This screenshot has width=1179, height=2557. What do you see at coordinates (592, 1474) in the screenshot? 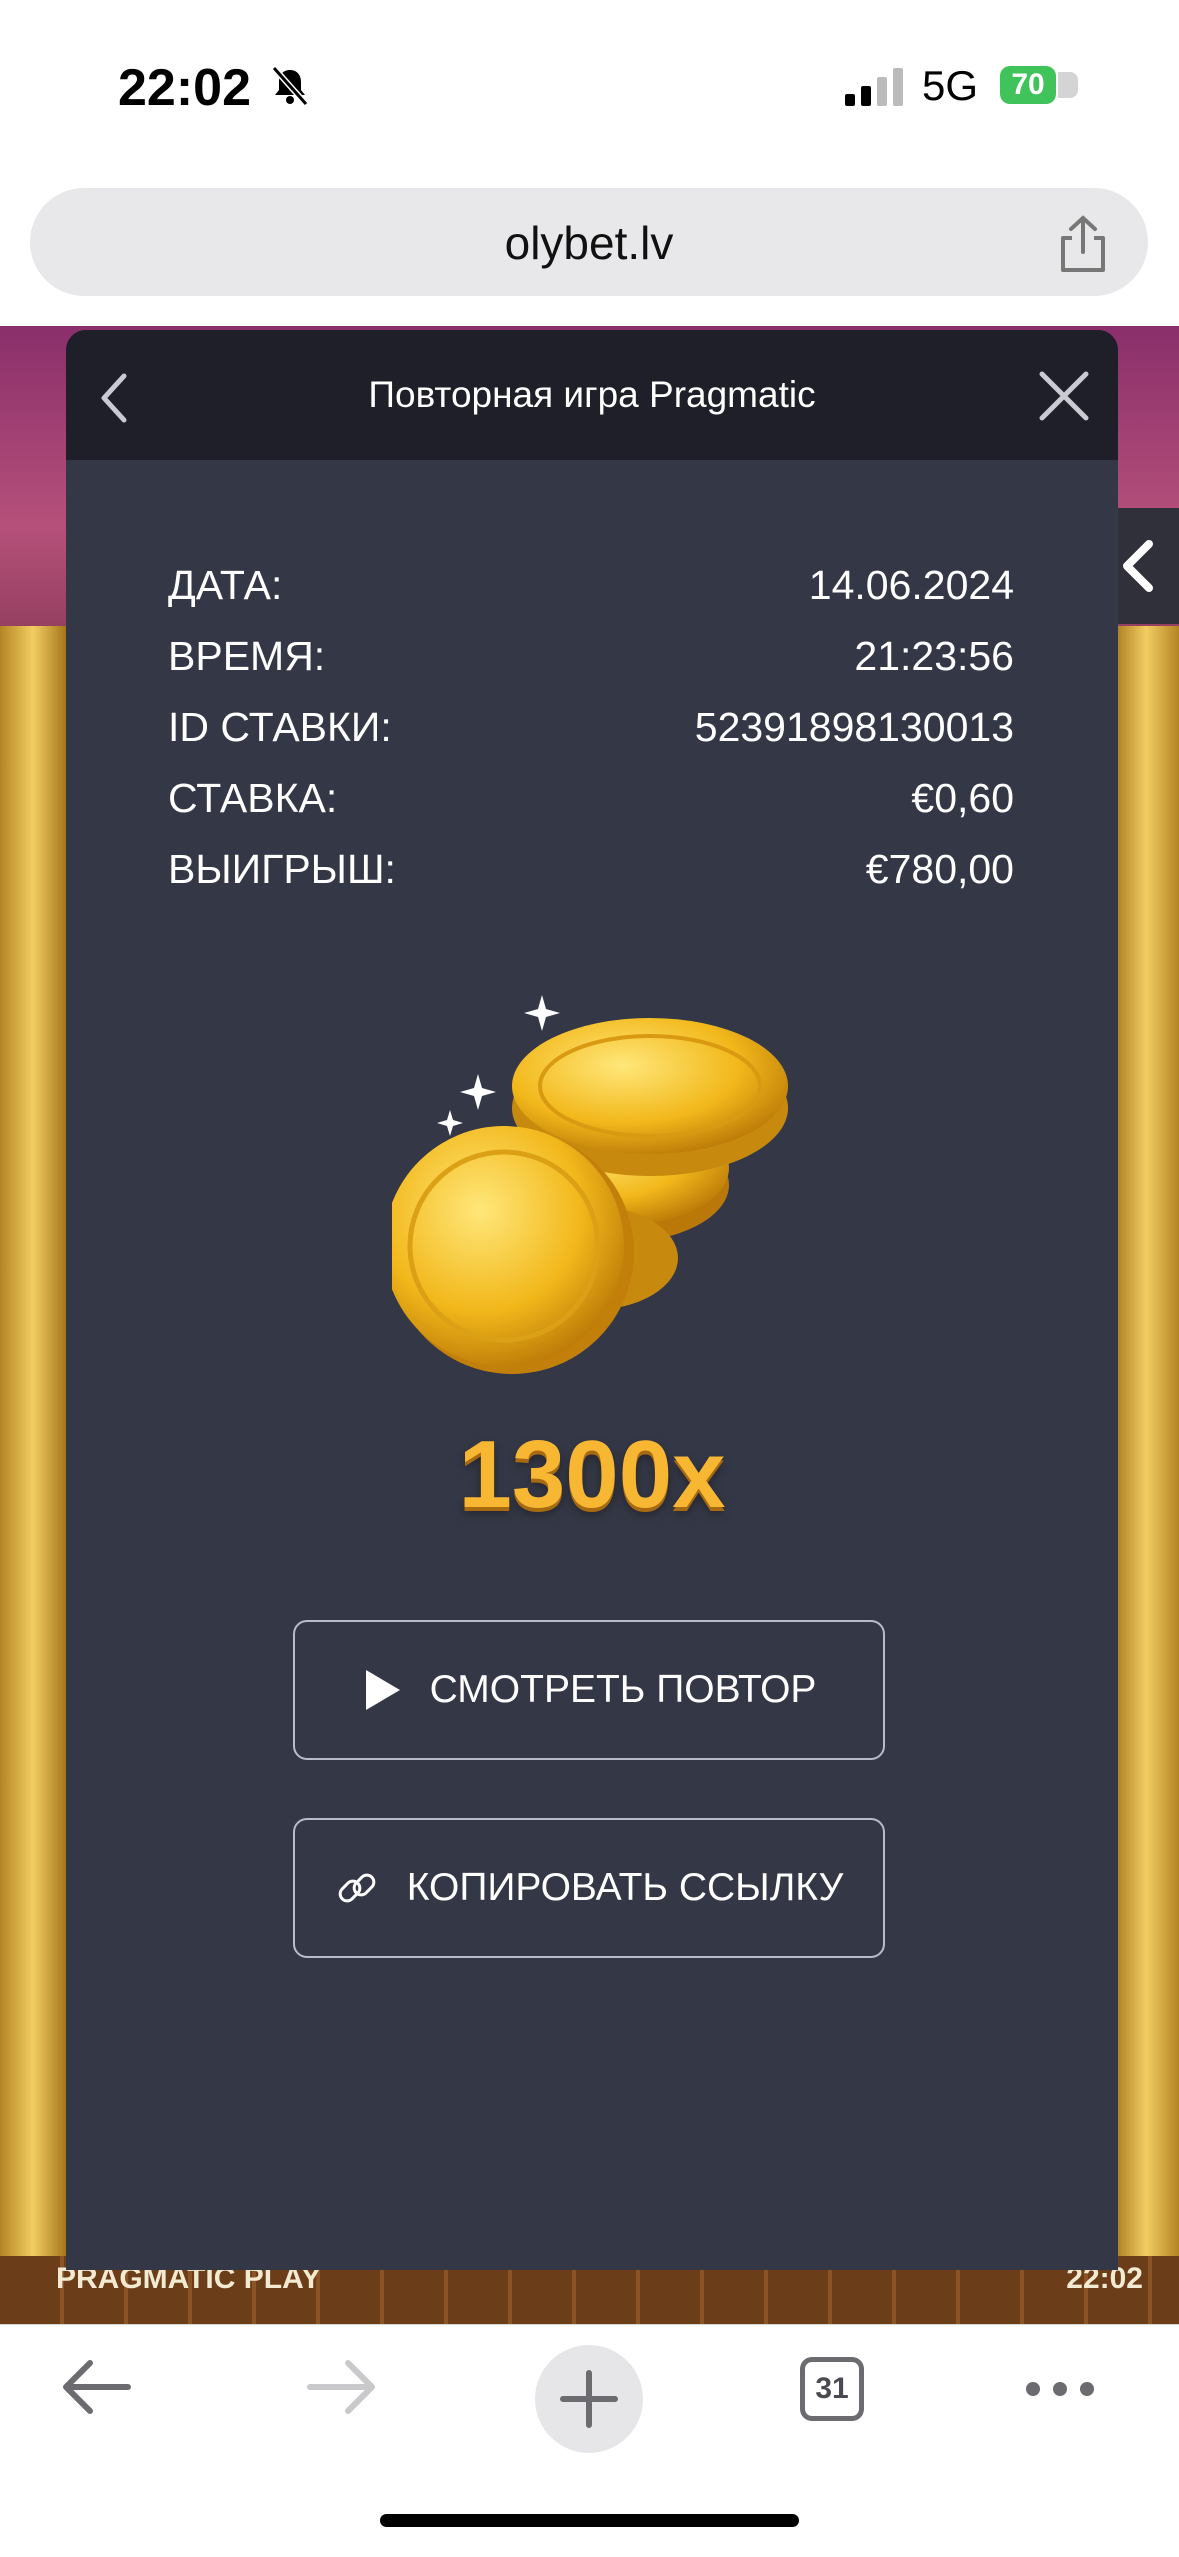
I see `win-multiplier: 1300x` at bounding box center [592, 1474].